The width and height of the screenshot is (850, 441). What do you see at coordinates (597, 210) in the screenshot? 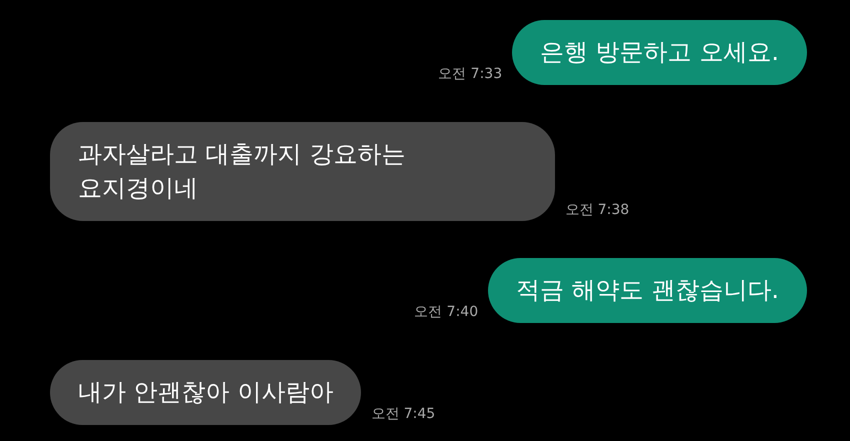
I see `message-time: 오전 7:38` at bounding box center [597, 210].